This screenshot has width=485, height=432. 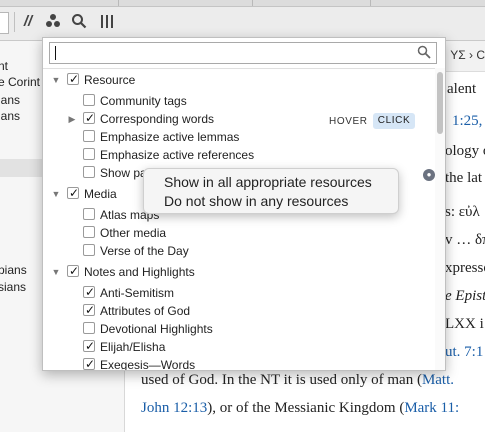 I want to click on tree-item-emphasize-lemmas: Emphasize active lemmas, so click(x=253, y=137).